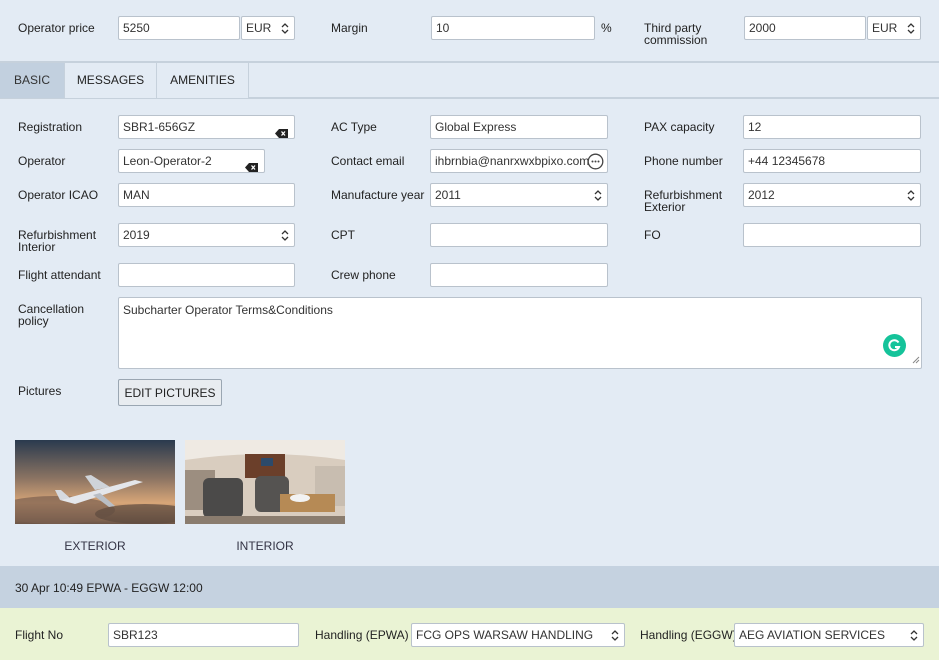 The image size is (939, 660). Describe the element at coordinates (136, 235) in the screenshot. I see `refurb-interior-value: 2019` at that location.